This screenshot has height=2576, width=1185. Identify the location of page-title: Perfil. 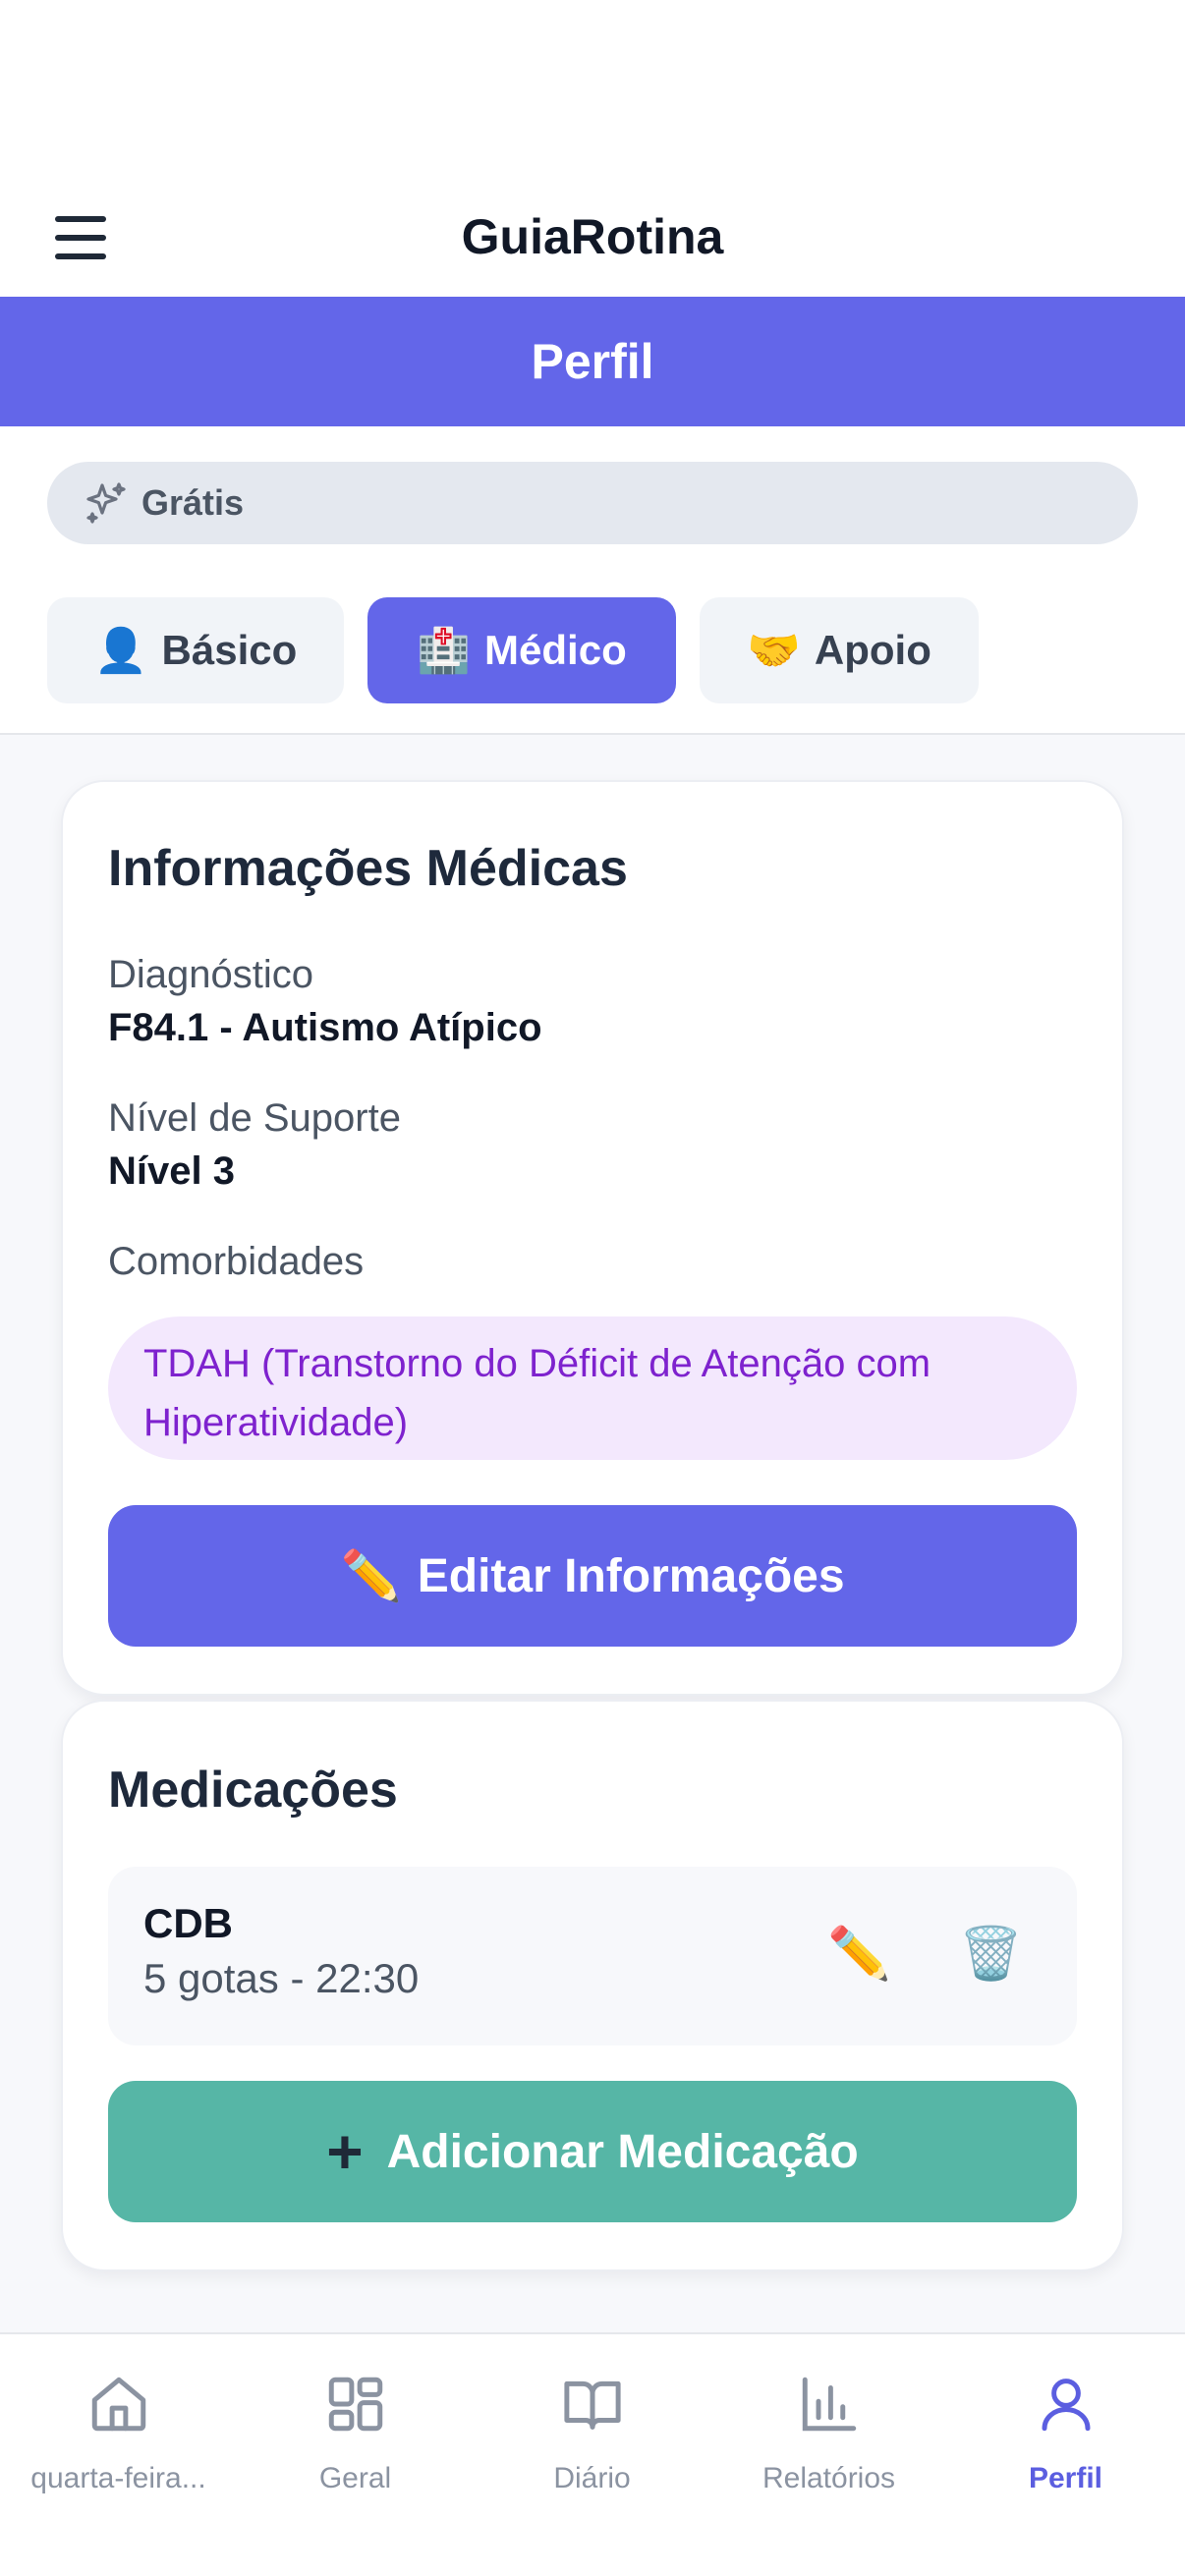
(592, 361).